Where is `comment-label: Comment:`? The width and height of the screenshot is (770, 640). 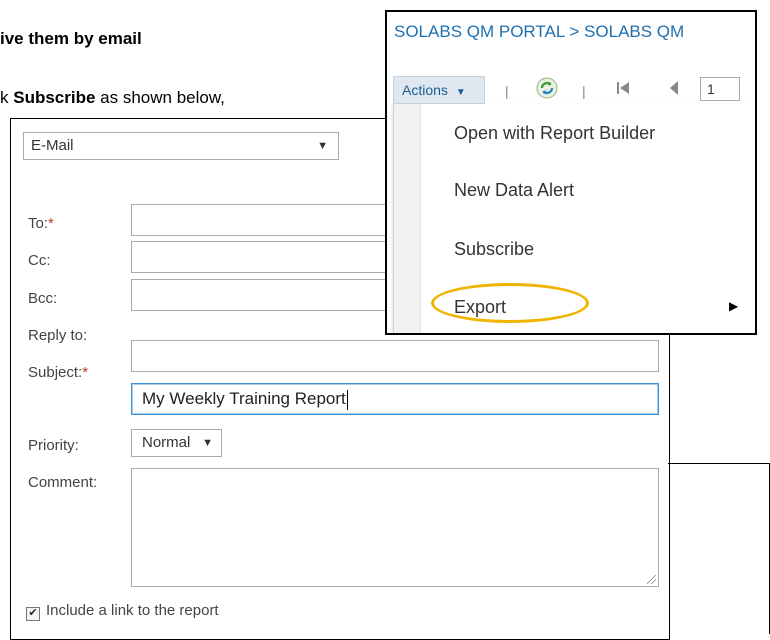
comment-label: Comment: is located at coordinates (63, 482).